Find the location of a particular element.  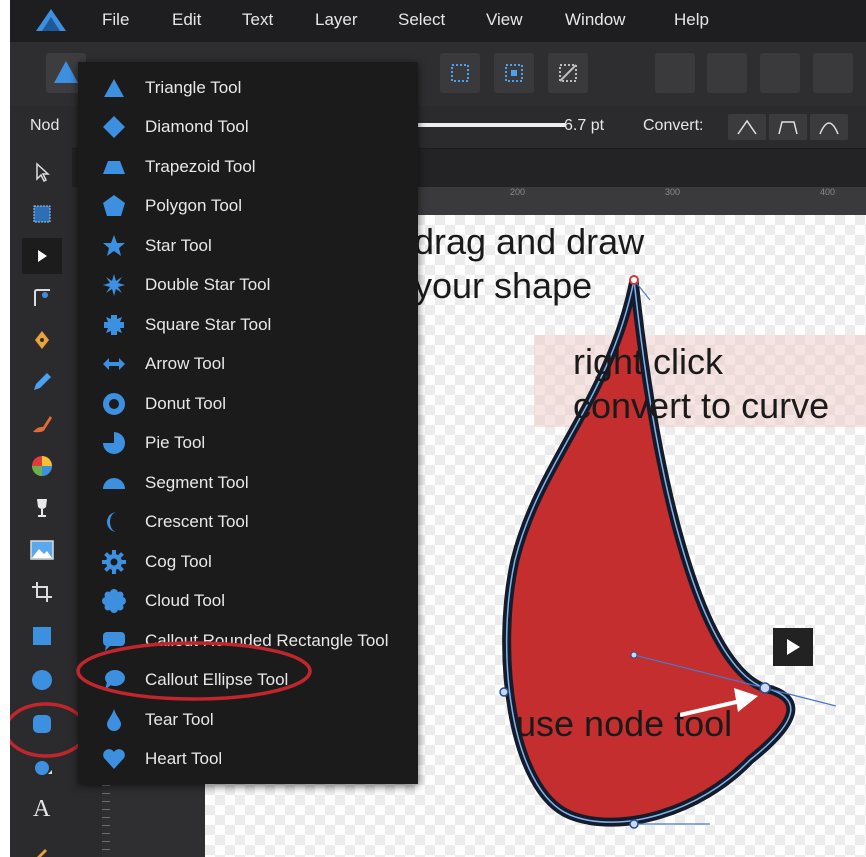

node-context-button is located at coordinates (793, 647).